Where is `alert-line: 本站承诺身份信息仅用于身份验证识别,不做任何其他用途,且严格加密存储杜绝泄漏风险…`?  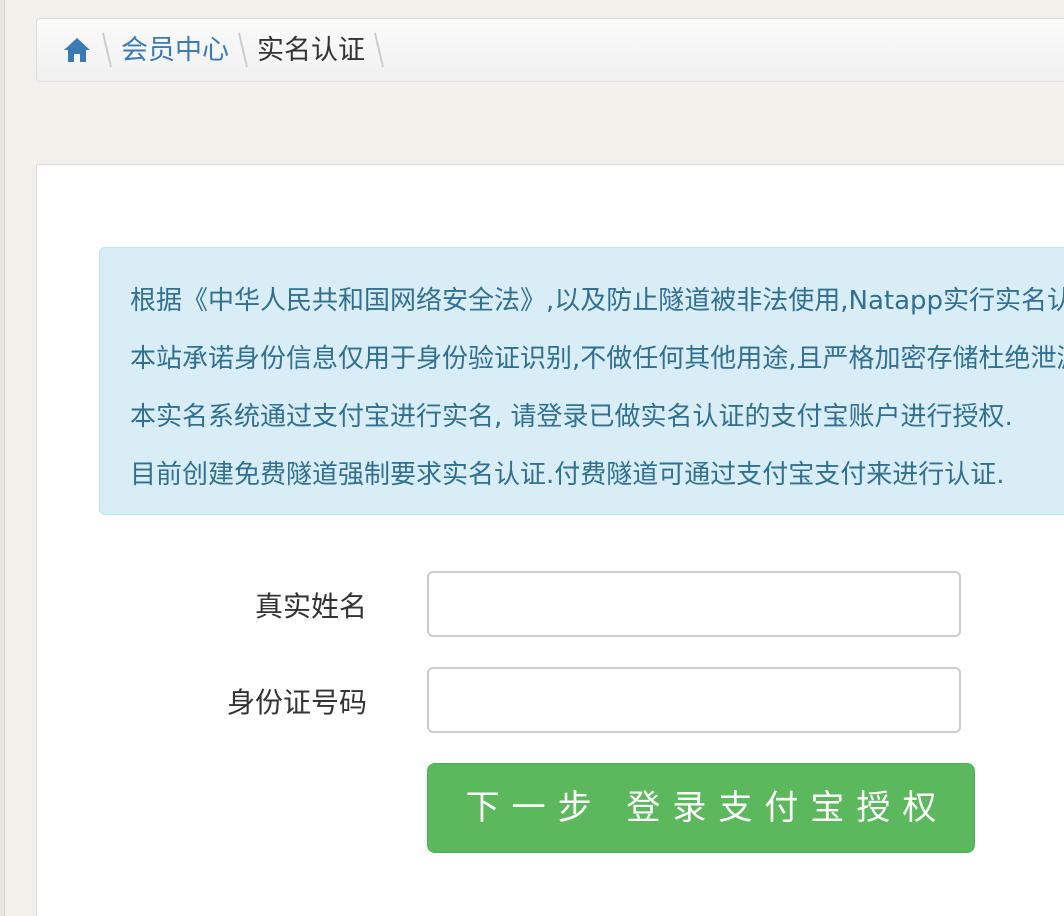
alert-line: 本站承诺身份信息仅用于身份验证识别,不做任何其他用途,且严格加密存储杜绝泄漏风险… is located at coordinates (597, 359).